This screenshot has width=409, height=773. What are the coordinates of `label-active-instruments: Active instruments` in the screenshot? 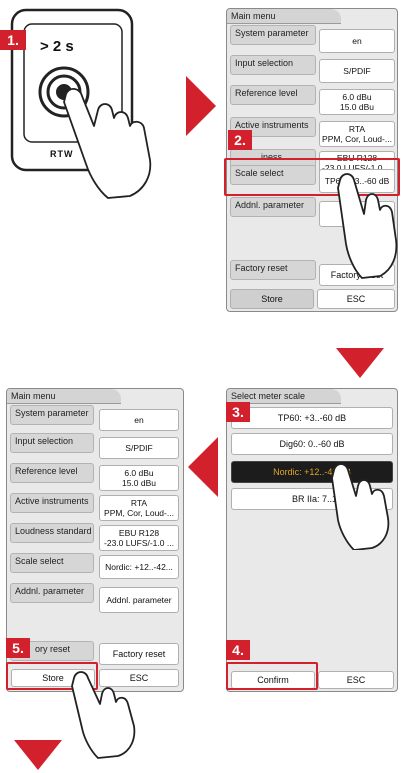 It's located at (52, 503).